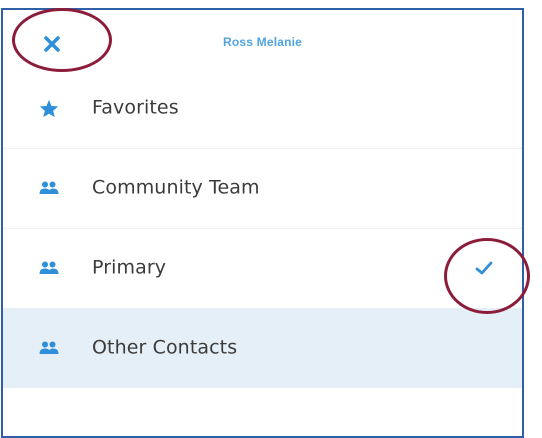 The width and height of the screenshot is (542, 438). I want to click on group-item-label: Favorites, so click(135, 107).